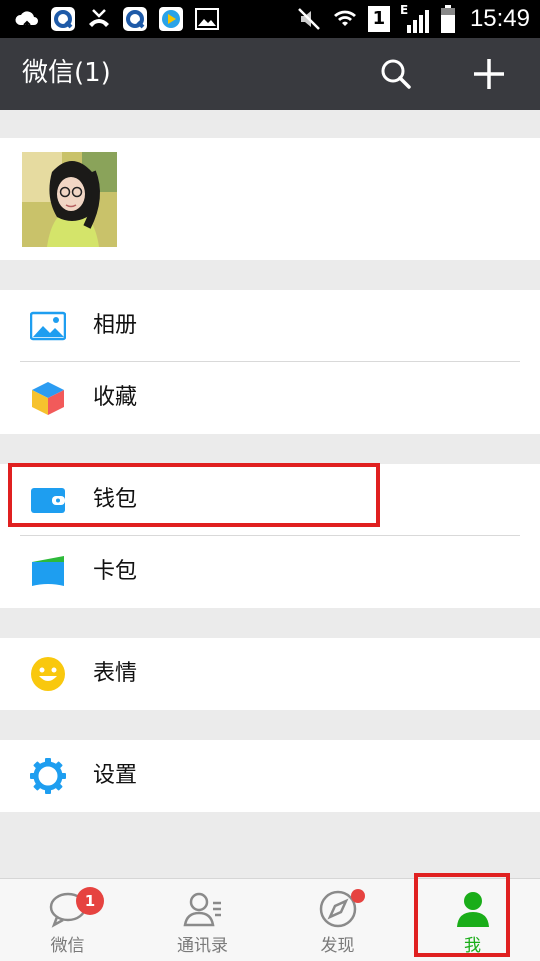  What do you see at coordinates (337, 920) in the screenshot?
I see `tab-discover: 发现` at bounding box center [337, 920].